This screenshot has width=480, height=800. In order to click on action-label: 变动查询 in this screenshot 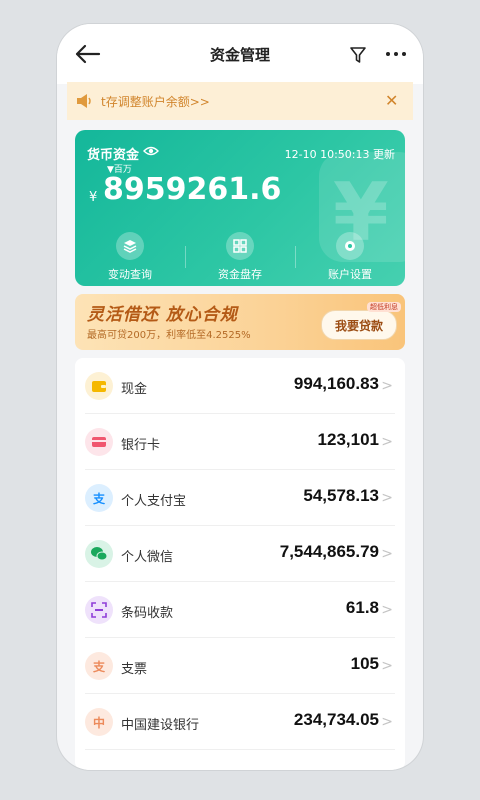, I will do `click(130, 274)`.